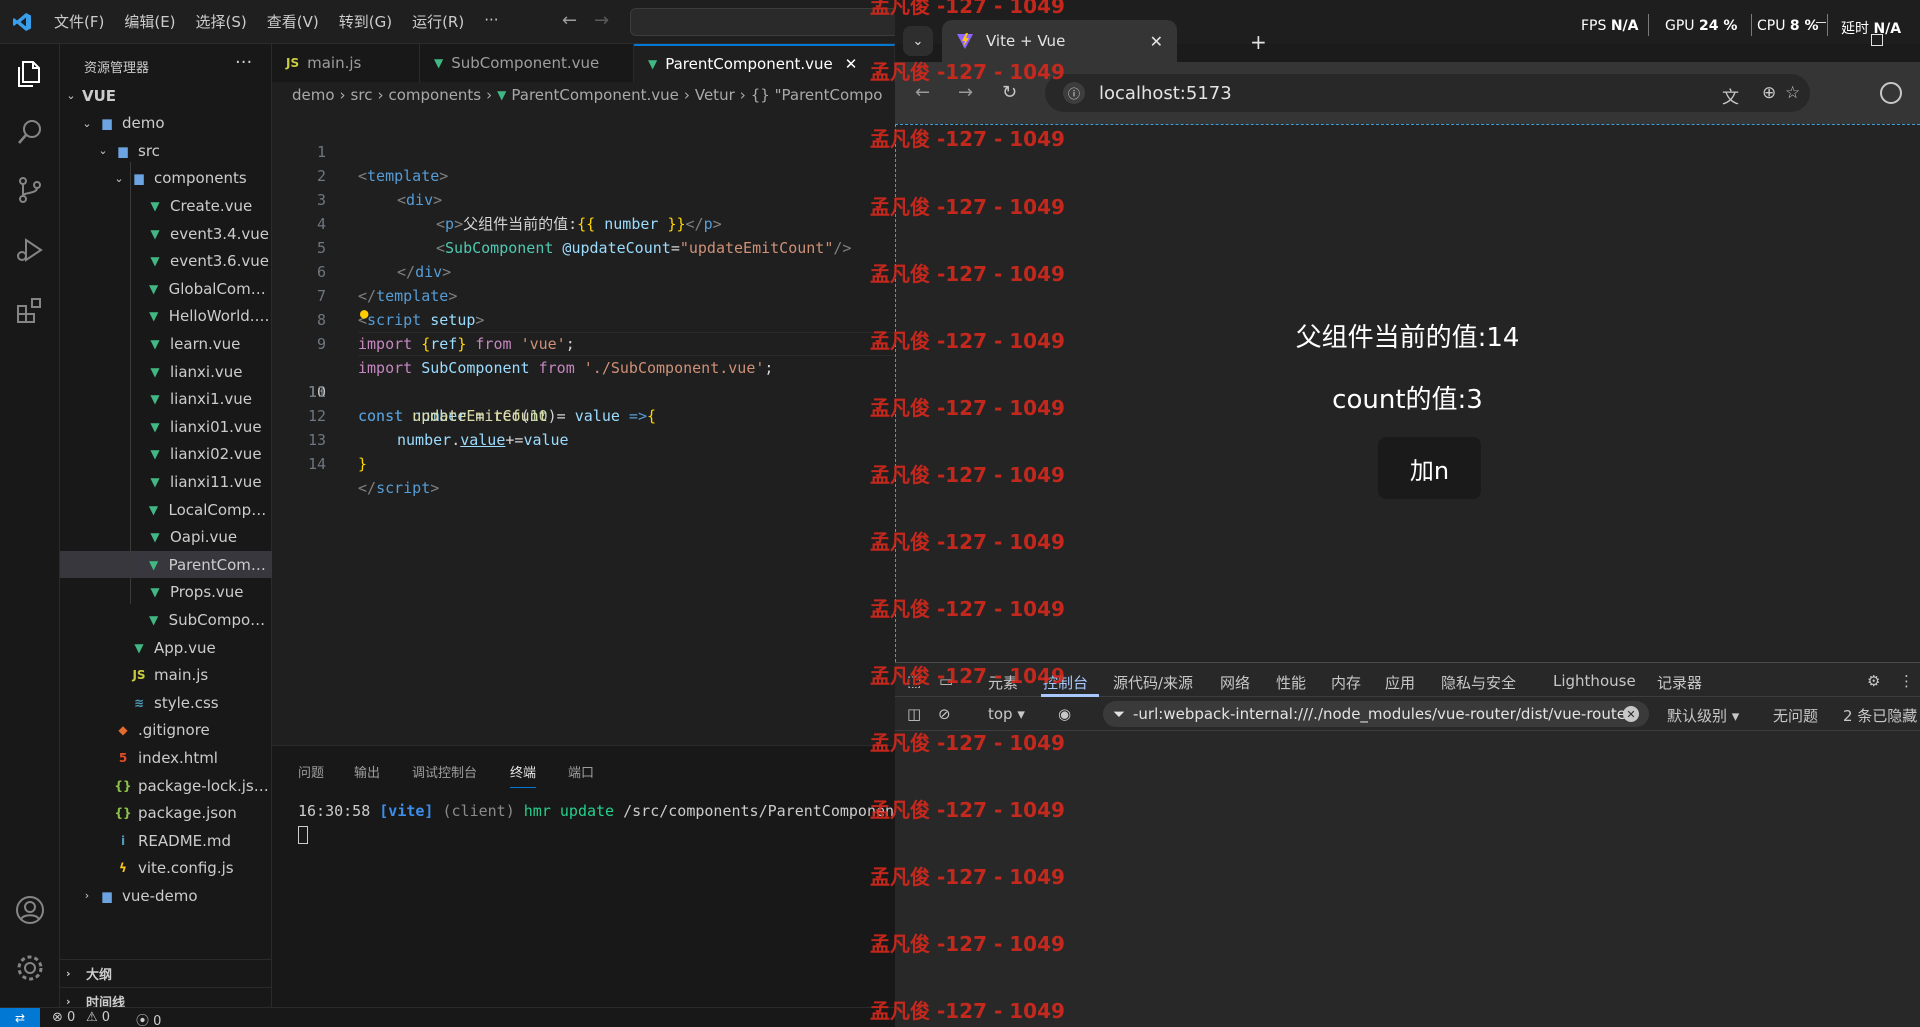 The image size is (1920, 1027). I want to click on tree-file: ▼ lianxi01.vue, so click(166, 426).